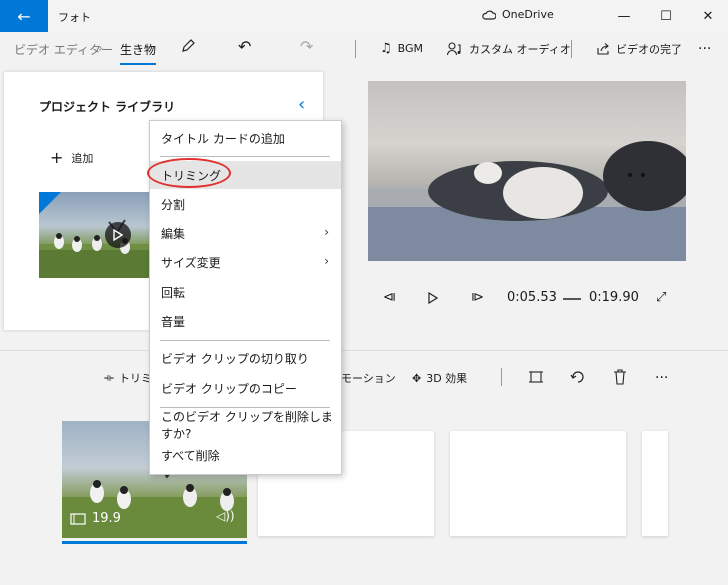  What do you see at coordinates (614, 297) in the screenshot?
I see `total-time: 0:19.90` at bounding box center [614, 297].